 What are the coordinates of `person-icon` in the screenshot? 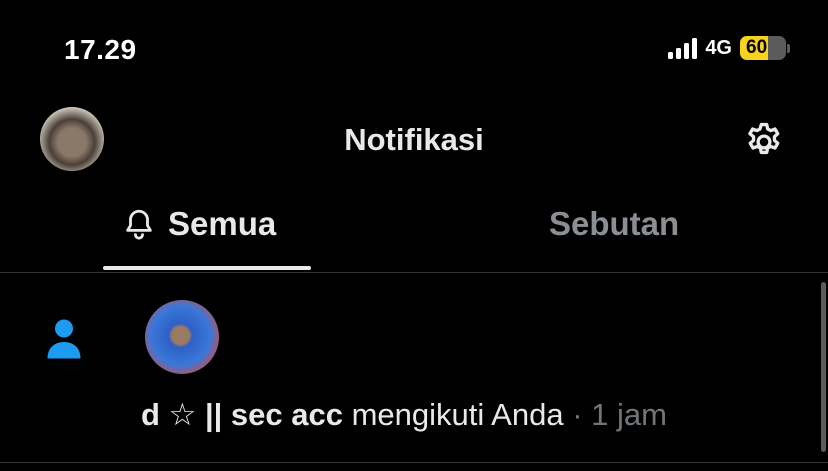 It's located at (64, 339).